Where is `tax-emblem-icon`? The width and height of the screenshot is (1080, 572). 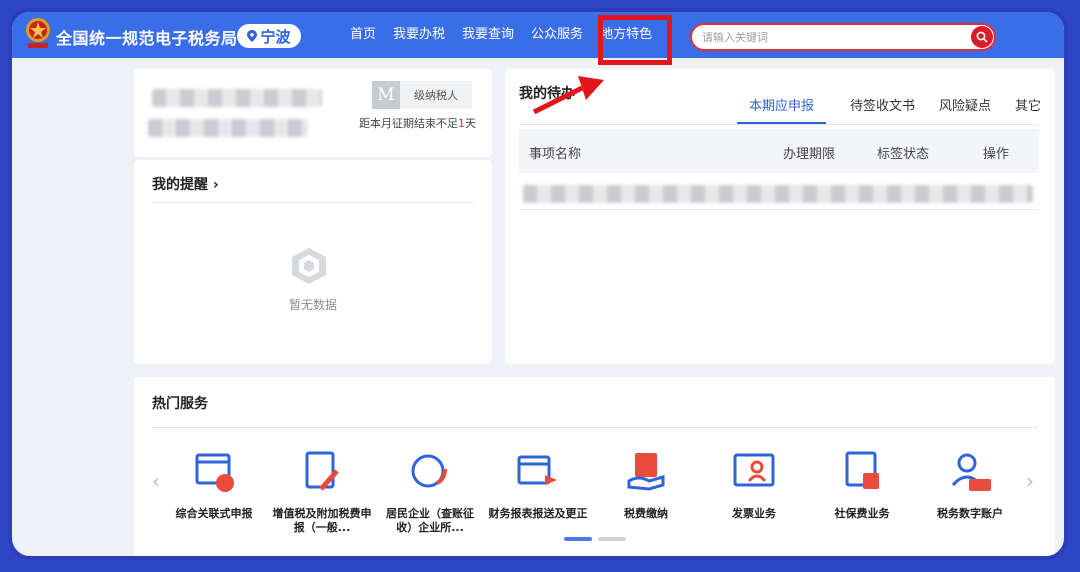
tax-emblem-icon is located at coordinates (38, 33).